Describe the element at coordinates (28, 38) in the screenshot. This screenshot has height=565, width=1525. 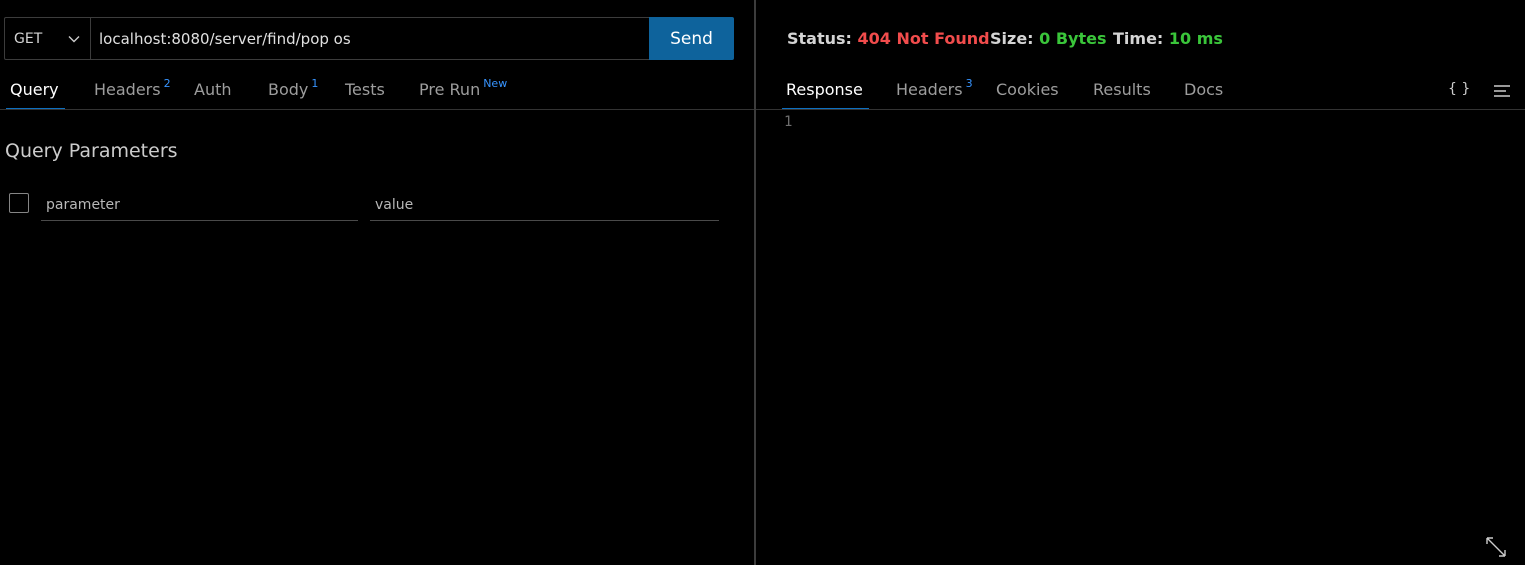
I see `method-value: GET` at that location.